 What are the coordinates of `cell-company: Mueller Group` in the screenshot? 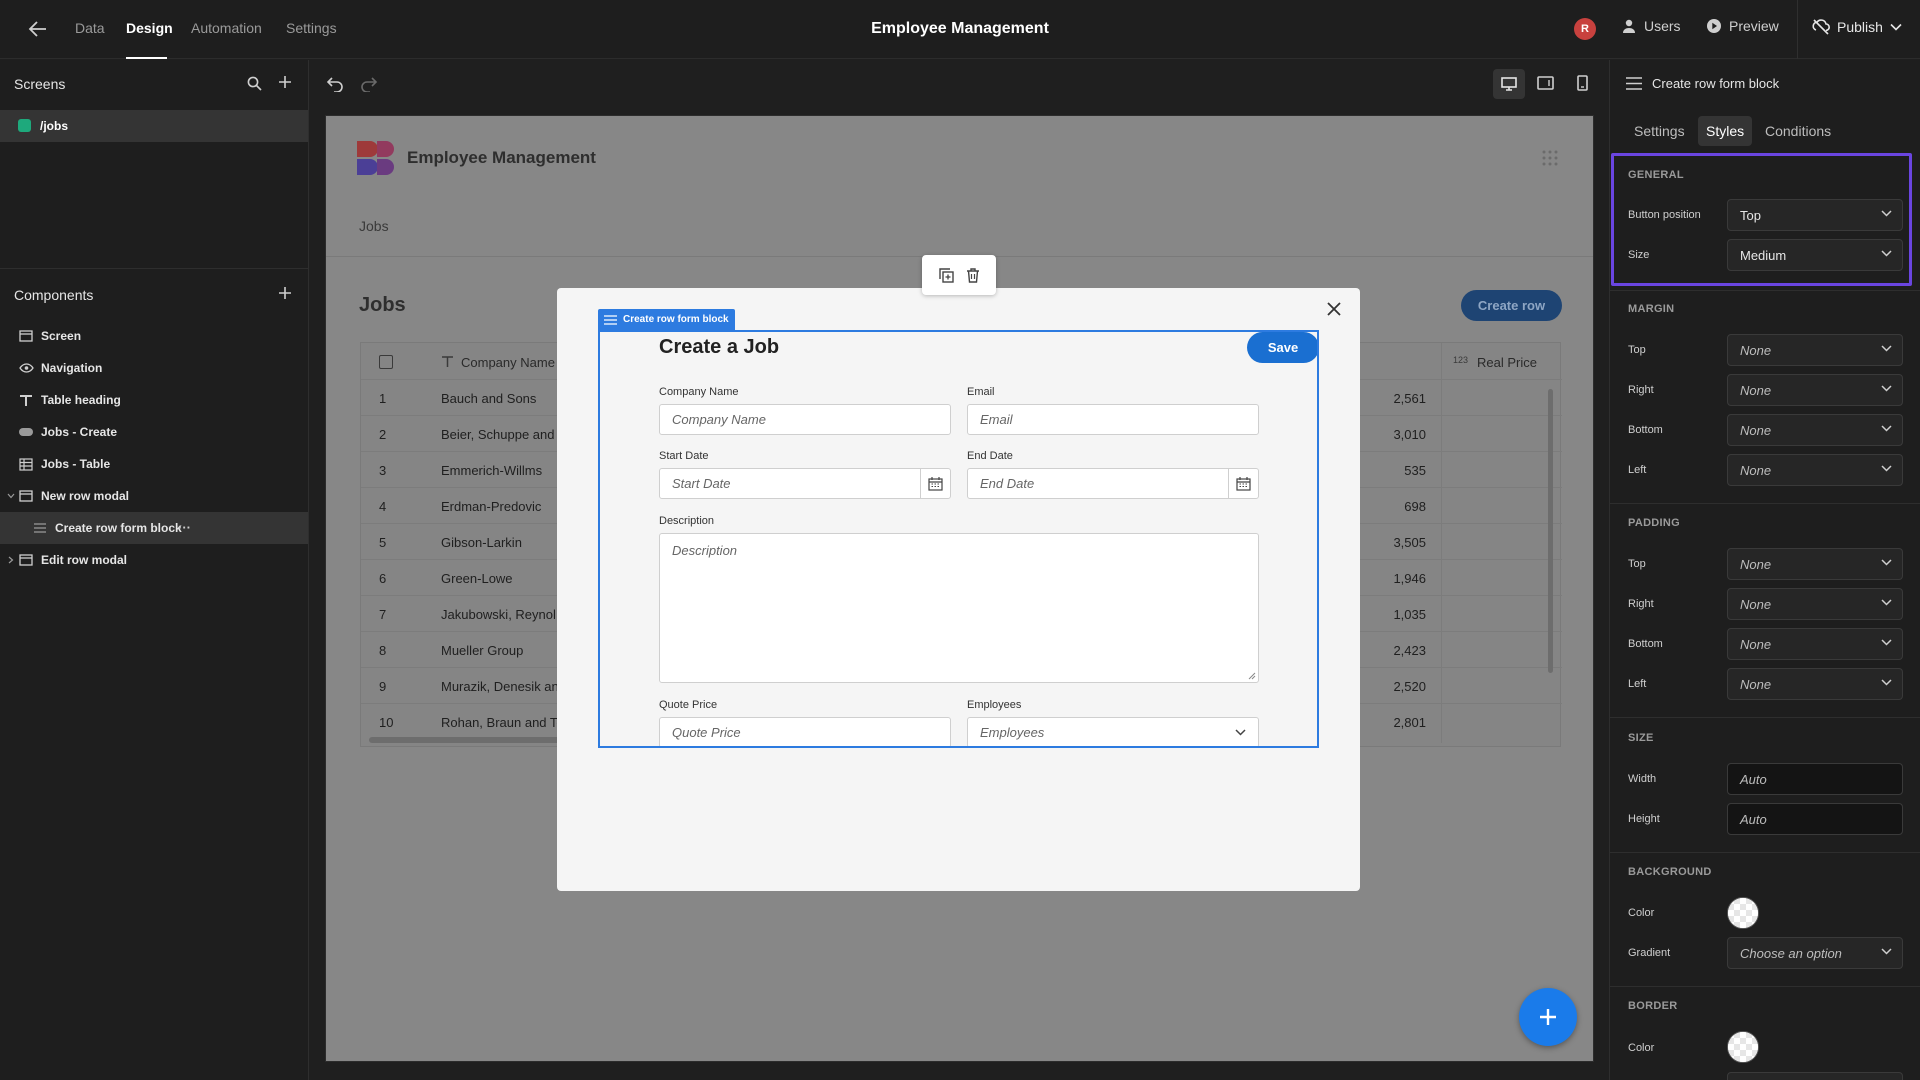 It's located at (482, 650).